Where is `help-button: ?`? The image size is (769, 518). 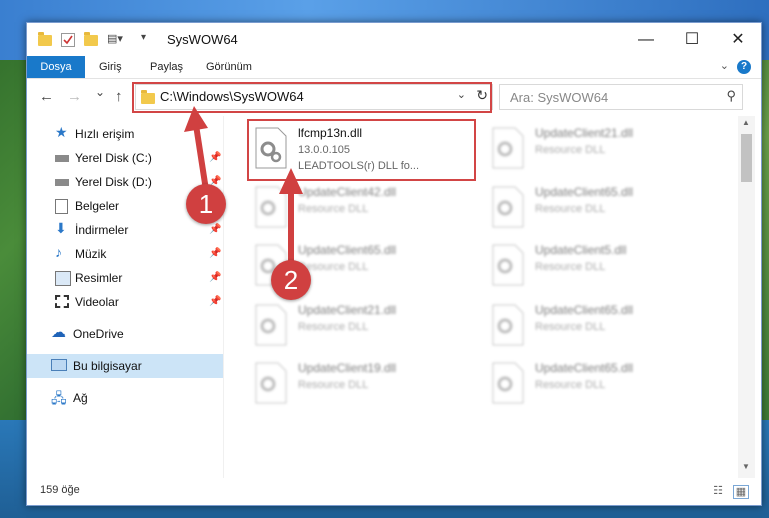 help-button: ? is located at coordinates (744, 67).